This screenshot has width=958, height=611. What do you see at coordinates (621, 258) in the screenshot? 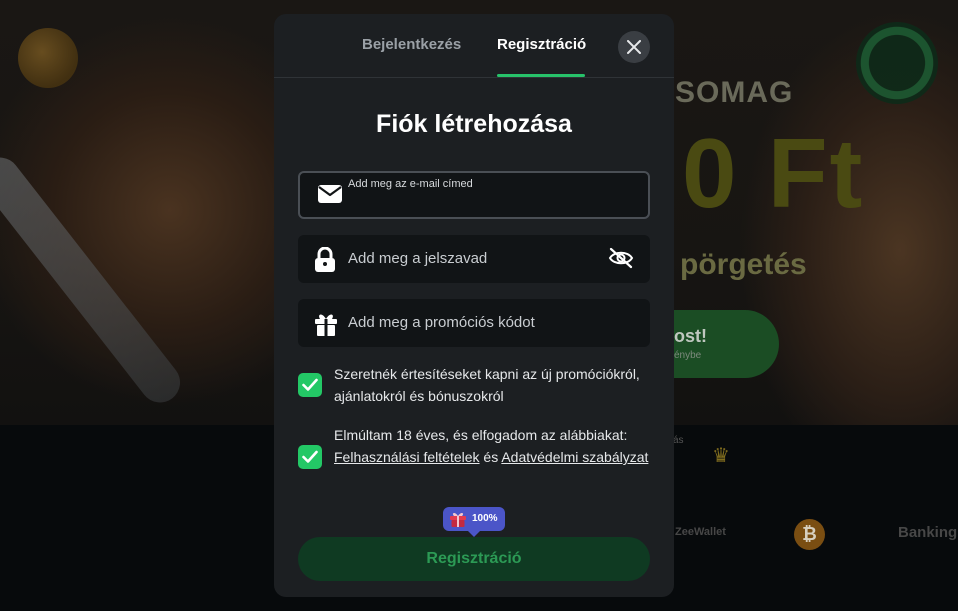
I see `eye-off-icon` at bounding box center [621, 258].